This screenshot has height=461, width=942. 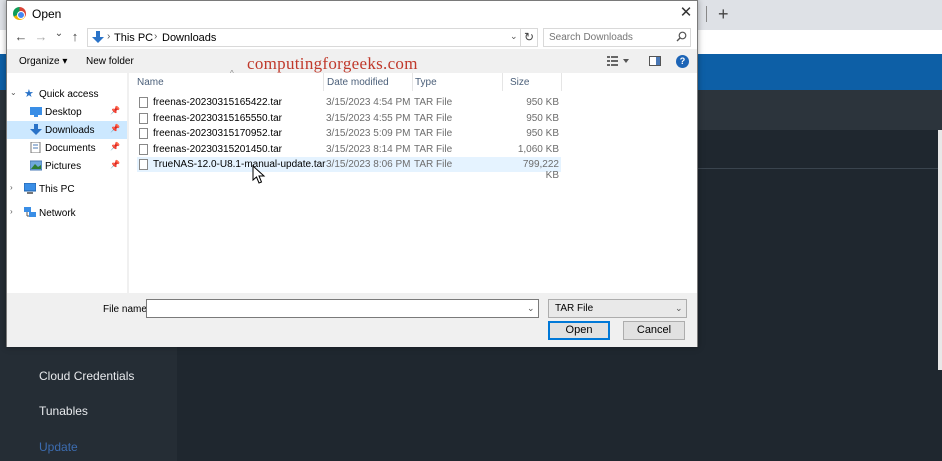 What do you see at coordinates (86, 376) in the screenshot?
I see `sidebar-item-cloud-credentials: Cloud Credentials` at bounding box center [86, 376].